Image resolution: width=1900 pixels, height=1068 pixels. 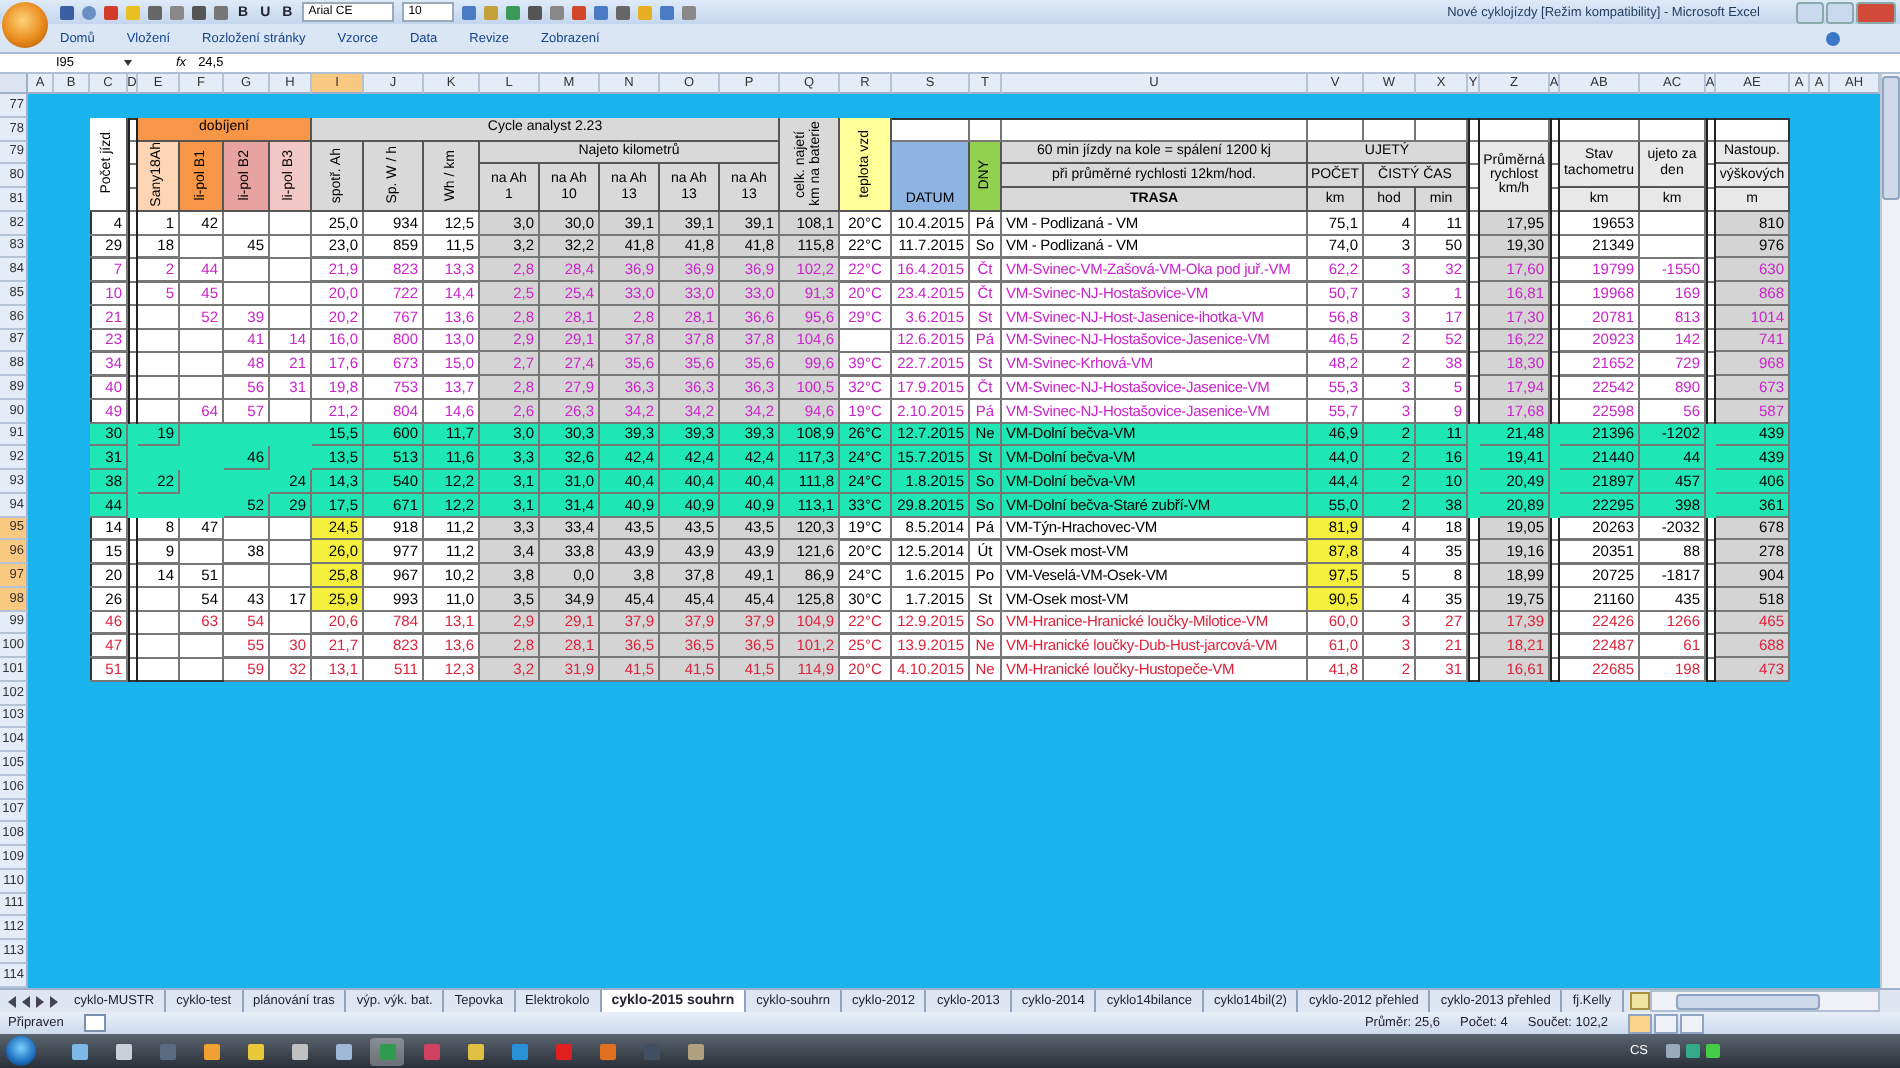 What do you see at coordinates (1890, 529) in the screenshot?
I see `vertical-scrollbar` at bounding box center [1890, 529].